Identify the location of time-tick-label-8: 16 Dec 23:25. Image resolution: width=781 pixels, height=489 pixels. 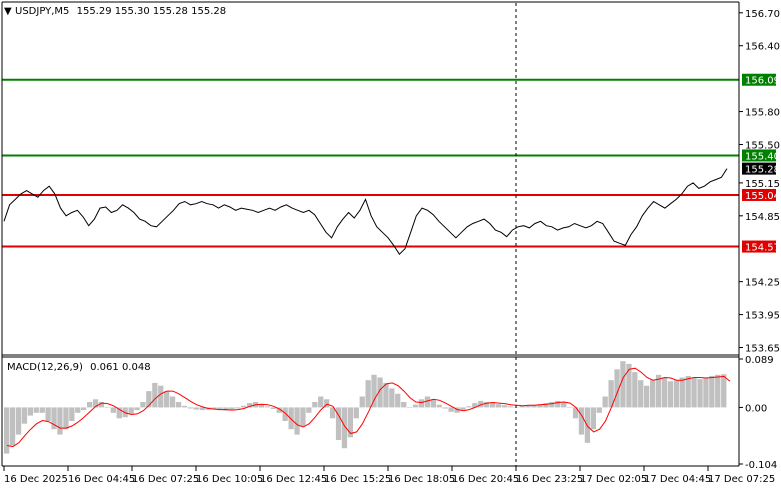
(549, 479).